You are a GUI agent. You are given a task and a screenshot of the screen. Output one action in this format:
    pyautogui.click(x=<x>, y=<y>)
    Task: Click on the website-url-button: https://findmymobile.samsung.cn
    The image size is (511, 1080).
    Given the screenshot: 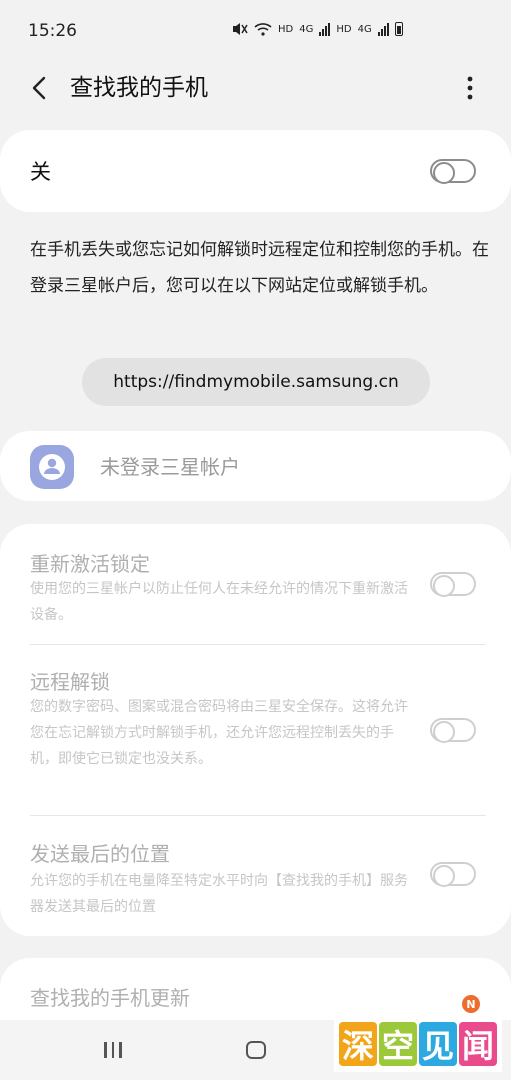 What is the action you would take?
    pyautogui.click(x=256, y=382)
    